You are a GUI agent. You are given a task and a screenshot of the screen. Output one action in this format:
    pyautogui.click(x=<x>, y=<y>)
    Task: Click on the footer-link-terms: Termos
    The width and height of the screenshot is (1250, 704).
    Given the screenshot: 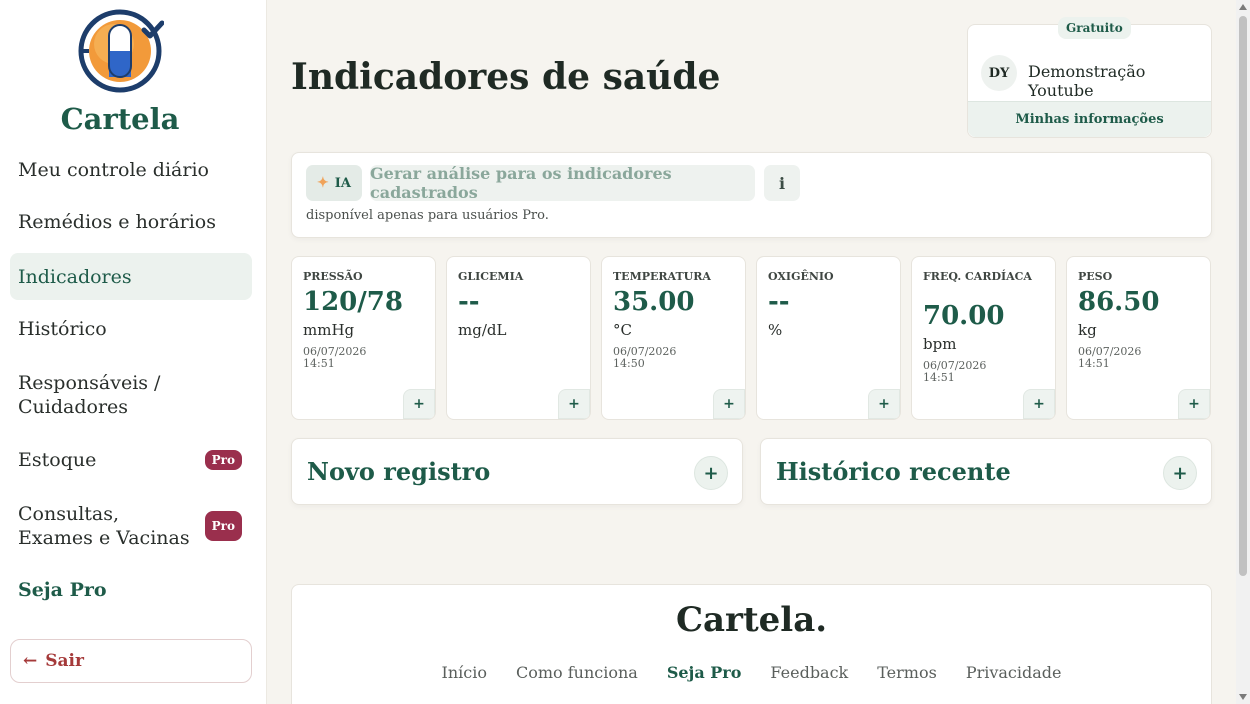 What is the action you would take?
    pyautogui.click(x=907, y=672)
    